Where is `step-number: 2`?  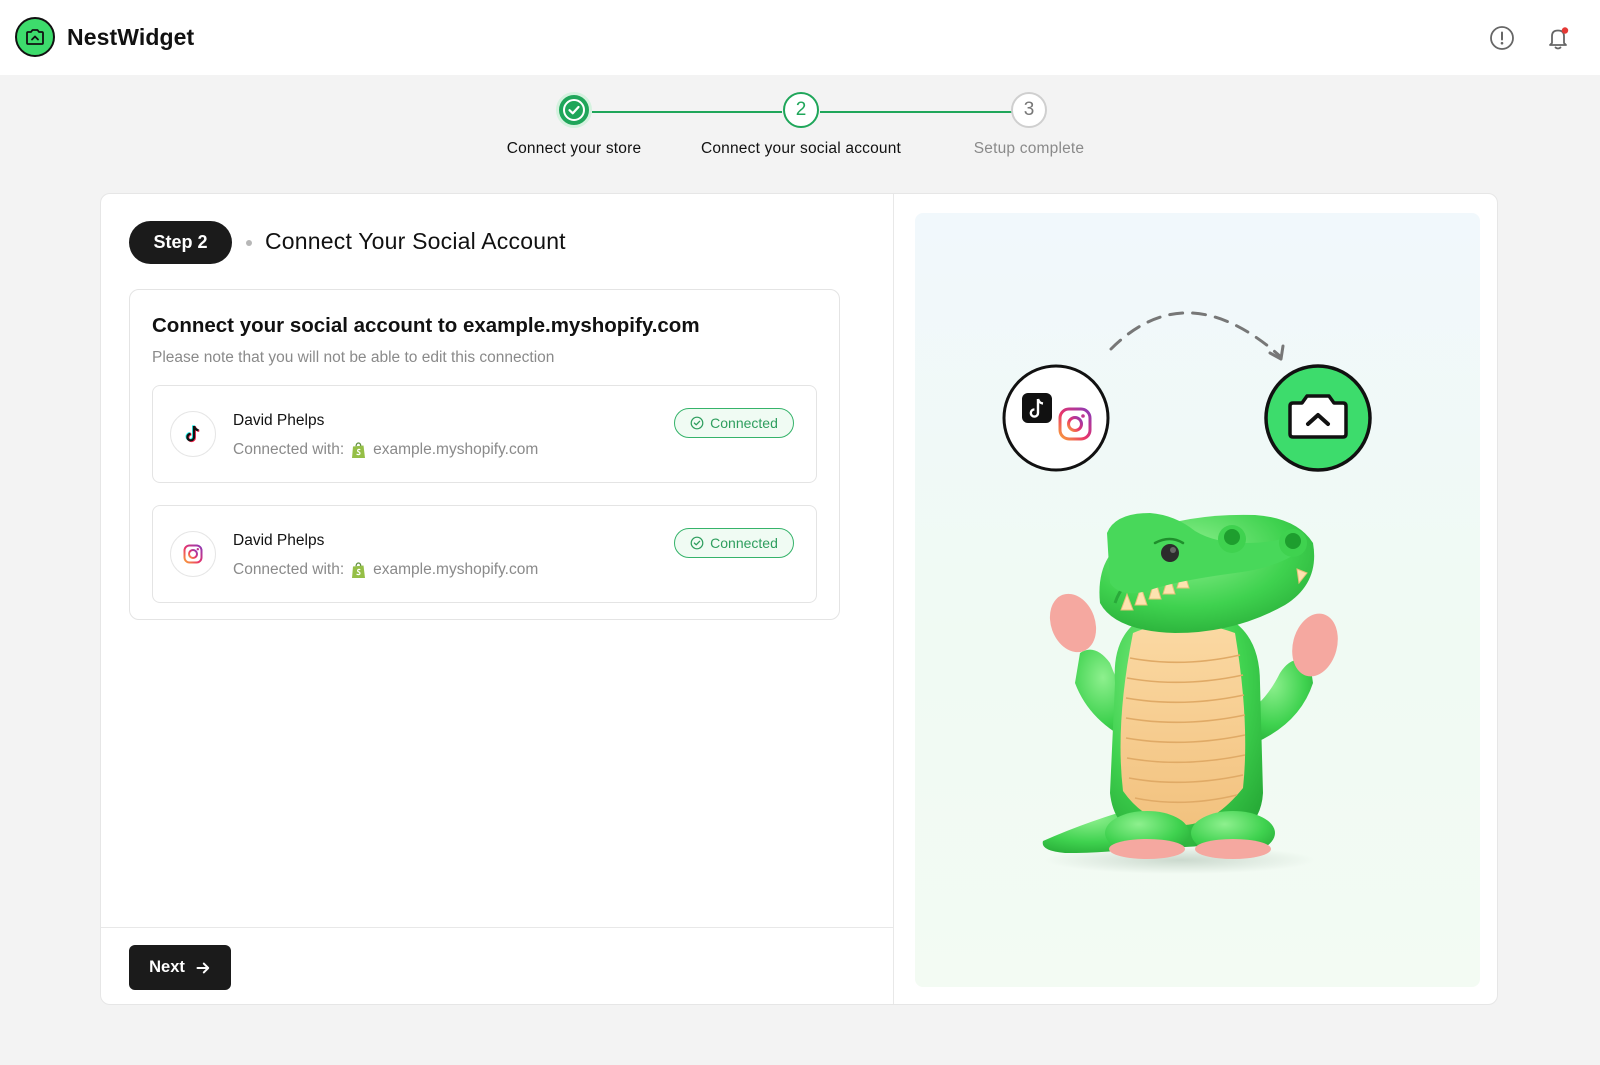
step-number: 2 is located at coordinates (801, 110).